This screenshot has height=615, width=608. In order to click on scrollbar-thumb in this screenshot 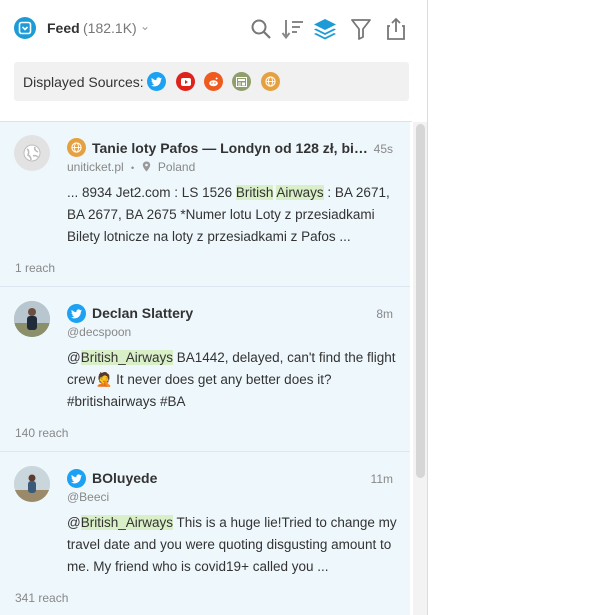, I will do `click(420, 301)`.